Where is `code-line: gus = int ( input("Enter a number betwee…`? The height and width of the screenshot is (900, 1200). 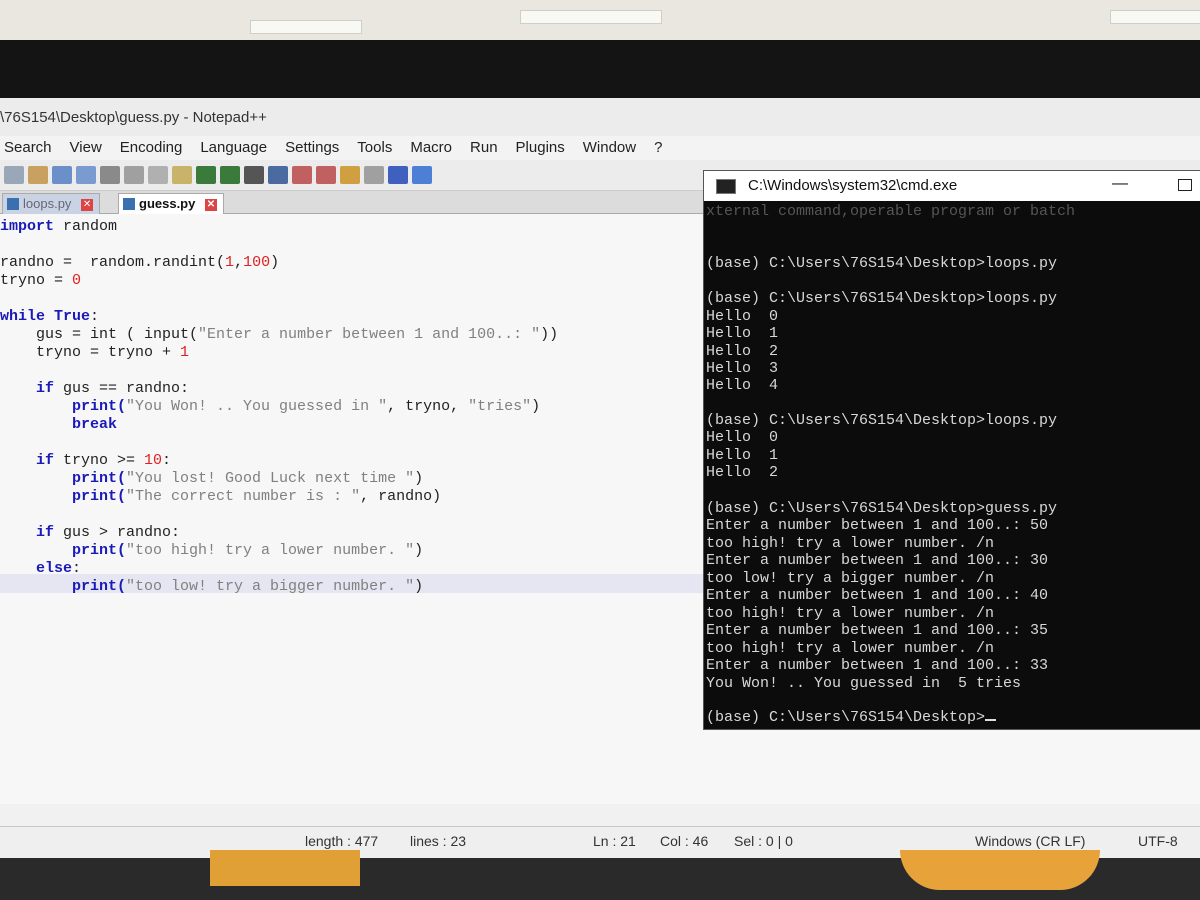
code-line: gus = int ( input("Enter a number betwee… is located at coordinates (279, 334).